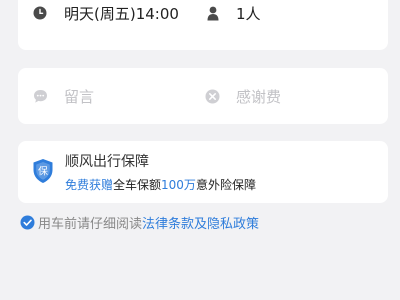  Describe the element at coordinates (212, 96) in the screenshot. I see `thanks-fee-icon` at that location.